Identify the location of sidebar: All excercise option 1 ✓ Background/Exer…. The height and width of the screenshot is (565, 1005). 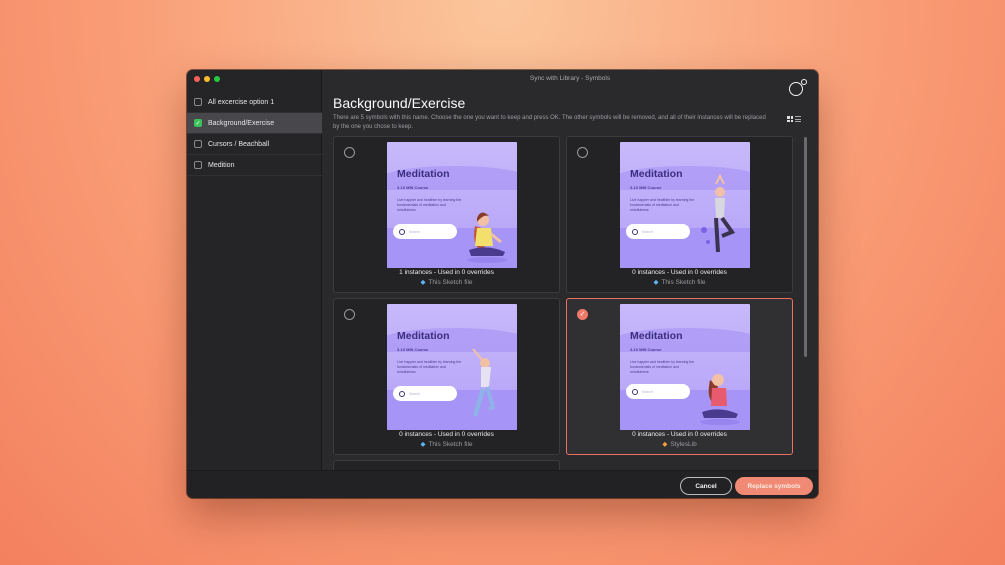
(254, 270).